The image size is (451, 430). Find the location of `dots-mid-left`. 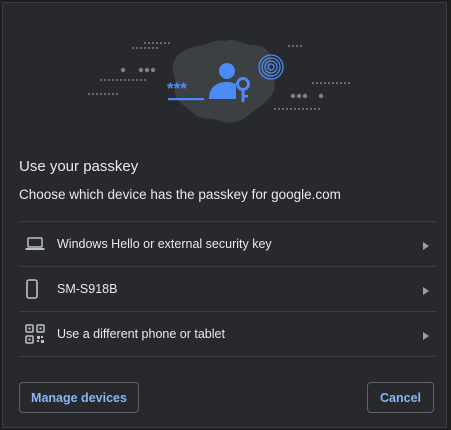

dots-mid-left is located at coordinates (122, 81).